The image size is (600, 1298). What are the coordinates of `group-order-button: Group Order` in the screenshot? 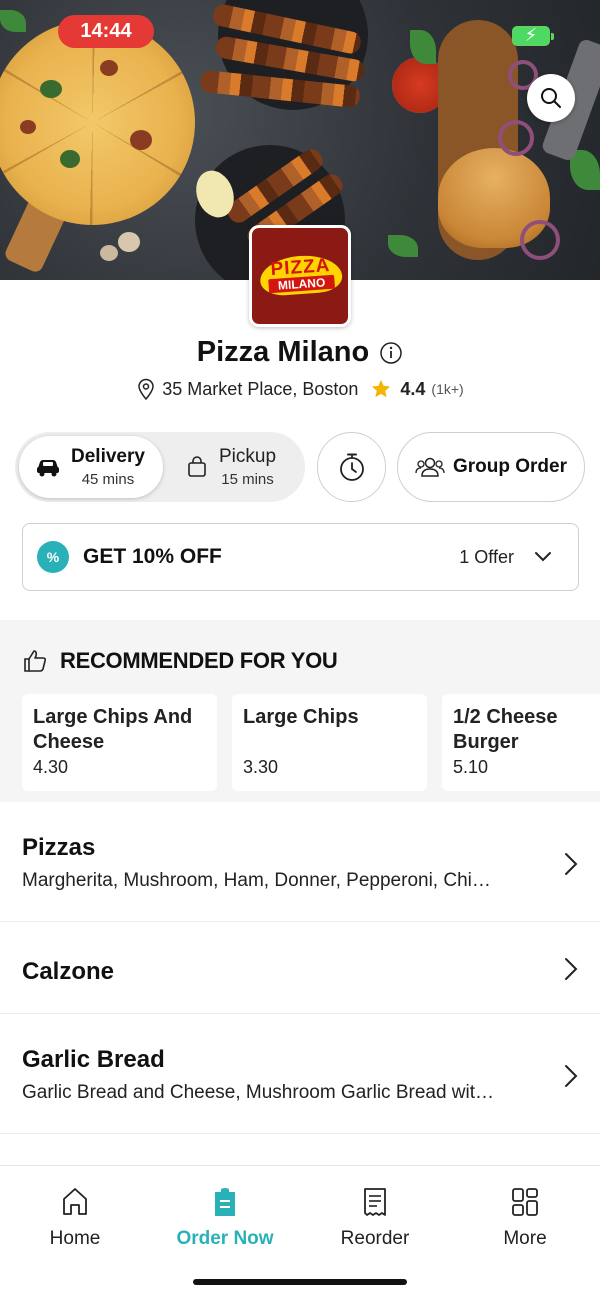 It's located at (491, 467).